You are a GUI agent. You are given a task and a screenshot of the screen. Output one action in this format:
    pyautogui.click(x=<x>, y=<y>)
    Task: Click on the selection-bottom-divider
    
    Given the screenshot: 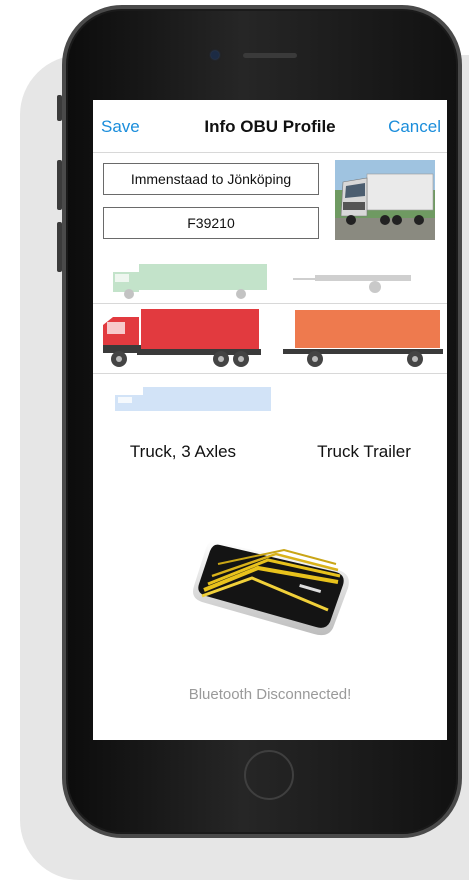 What is the action you would take?
    pyautogui.click(x=270, y=373)
    